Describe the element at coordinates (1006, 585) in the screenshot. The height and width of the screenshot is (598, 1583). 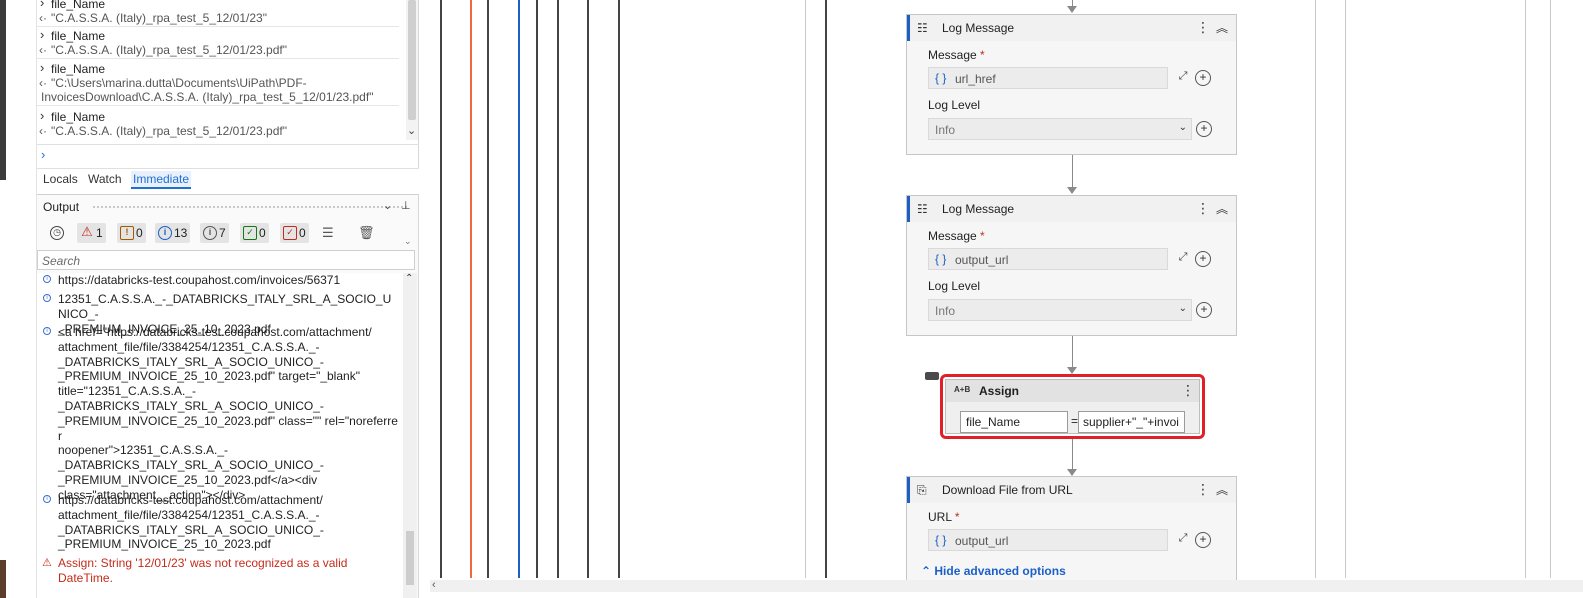
I see `horizontal-scrollbar: ‹` at that location.